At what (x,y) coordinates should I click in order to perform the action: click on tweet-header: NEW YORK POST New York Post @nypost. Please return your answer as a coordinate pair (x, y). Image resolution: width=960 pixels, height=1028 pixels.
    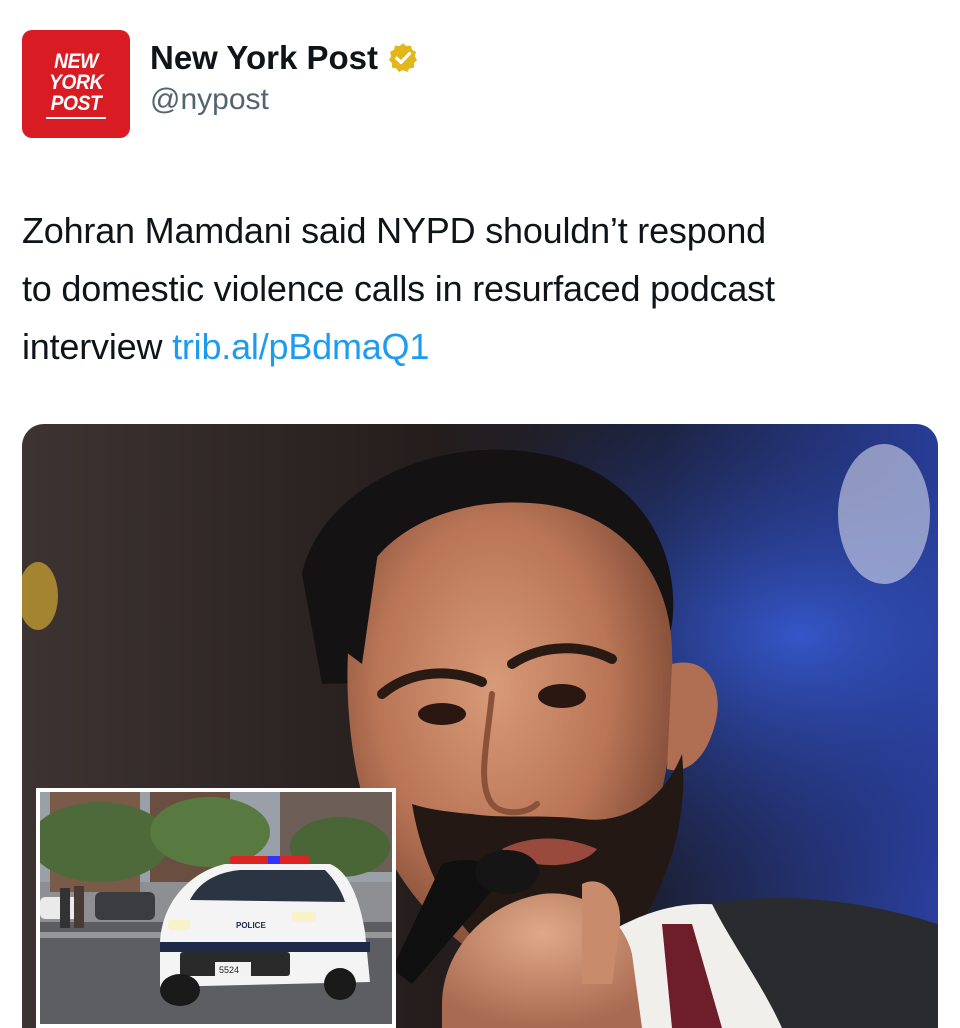
    Looking at the image, I should click on (221, 85).